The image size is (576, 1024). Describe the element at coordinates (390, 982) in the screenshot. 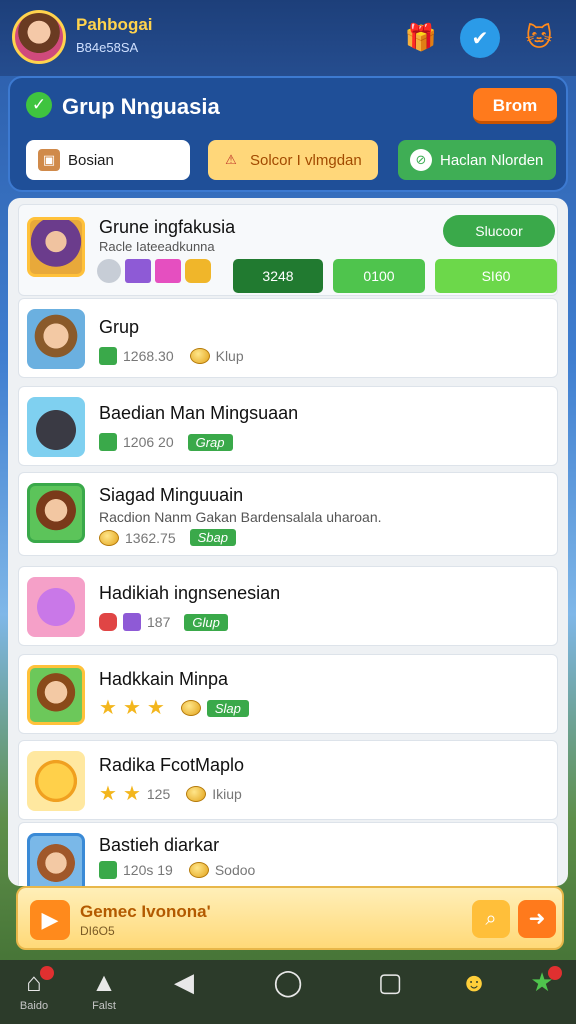

I see `square-icon: ▢` at that location.